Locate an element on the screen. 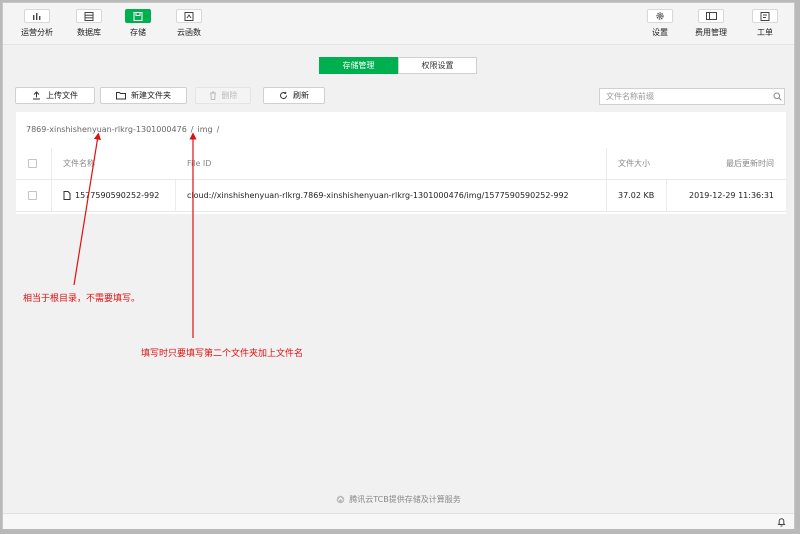 This screenshot has height=534, width=800. storage-tabs: 存储管理 权限设置 is located at coordinates (398, 65).